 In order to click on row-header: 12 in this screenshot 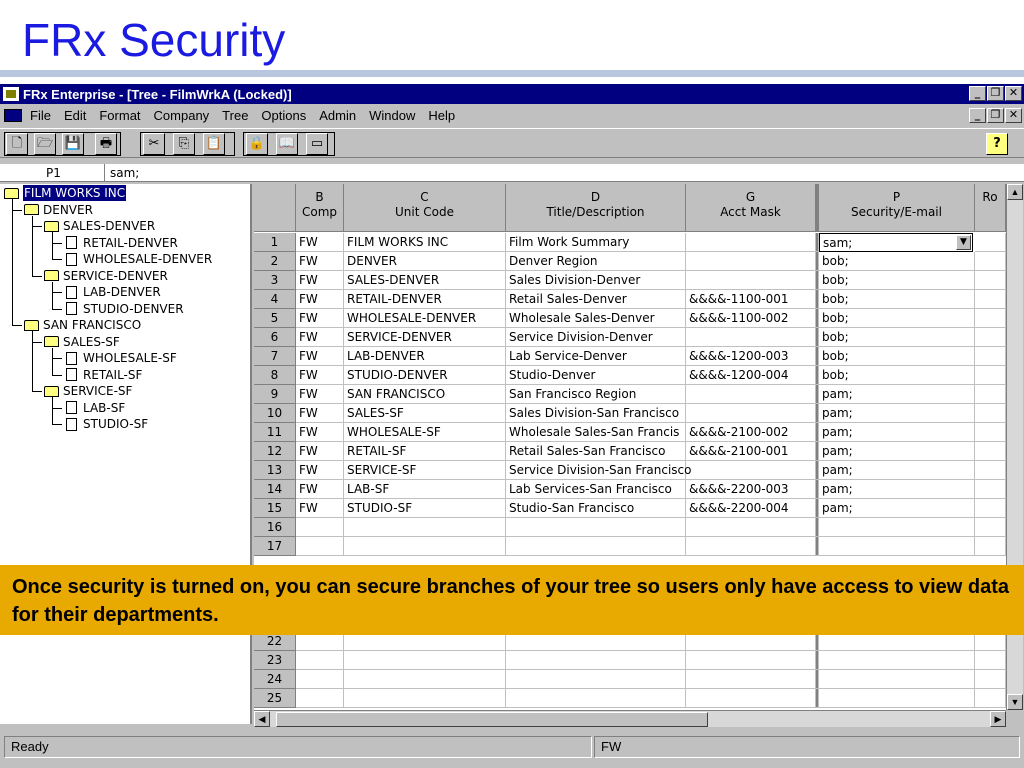, I will do `click(275, 451)`.